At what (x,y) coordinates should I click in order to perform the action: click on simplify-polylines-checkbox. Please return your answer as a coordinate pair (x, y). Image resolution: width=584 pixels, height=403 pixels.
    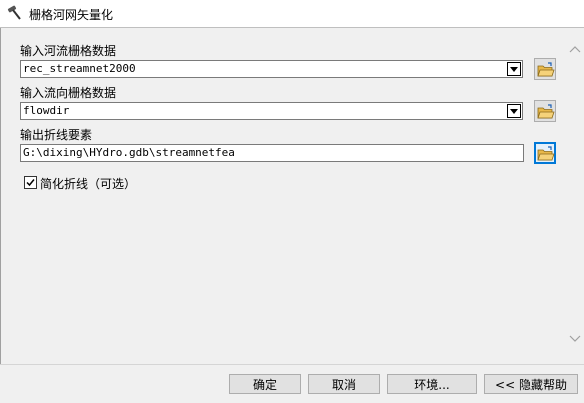
    Looking at the image, I should click on (30, 182).